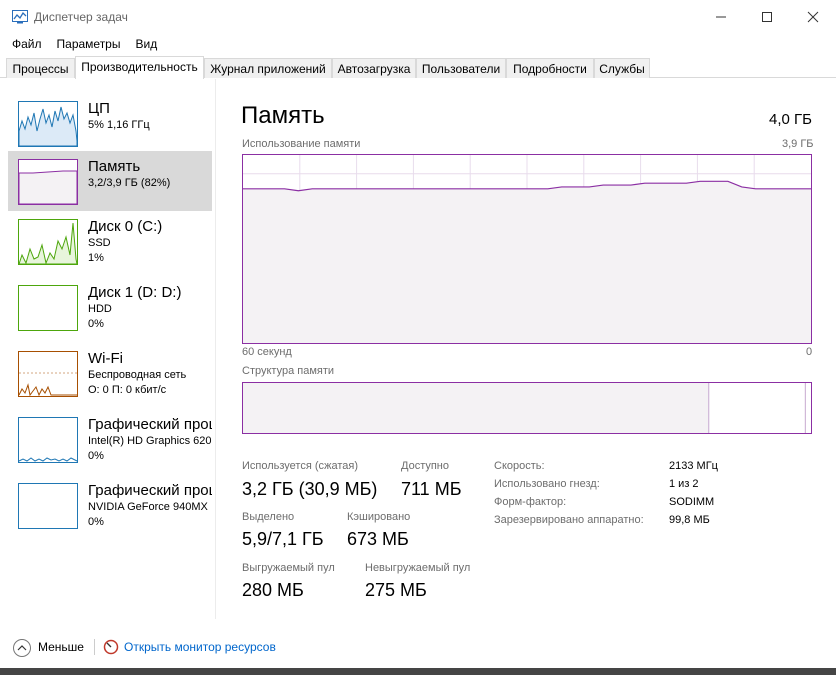 The height and width of the screenshot is (675, 836). I want to click on sidebar-disk1-type: HDD, so click(100, 309).